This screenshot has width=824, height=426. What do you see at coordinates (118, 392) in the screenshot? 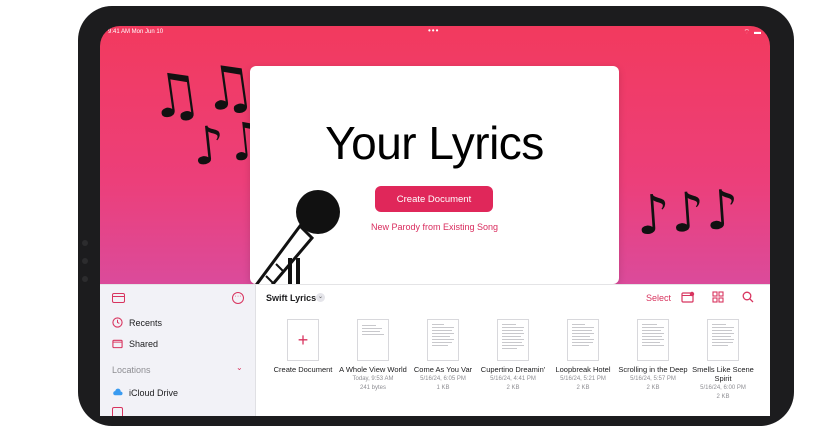
I see `cloud-icon` at bounding box center [118, 392].